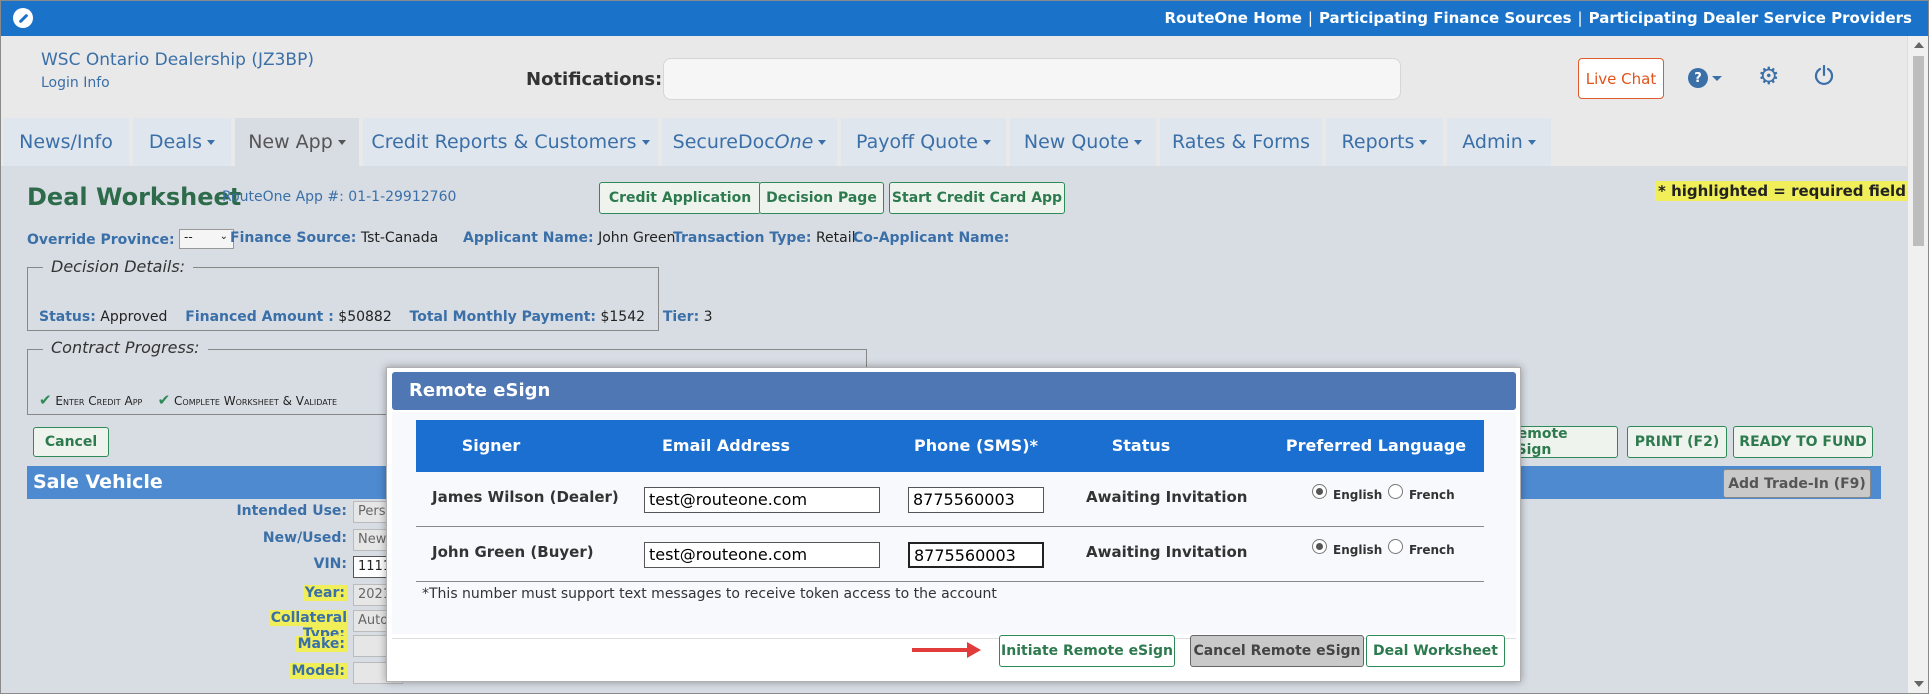  I want to click on tab-new-quote: New Quote, so click(1084, 142).